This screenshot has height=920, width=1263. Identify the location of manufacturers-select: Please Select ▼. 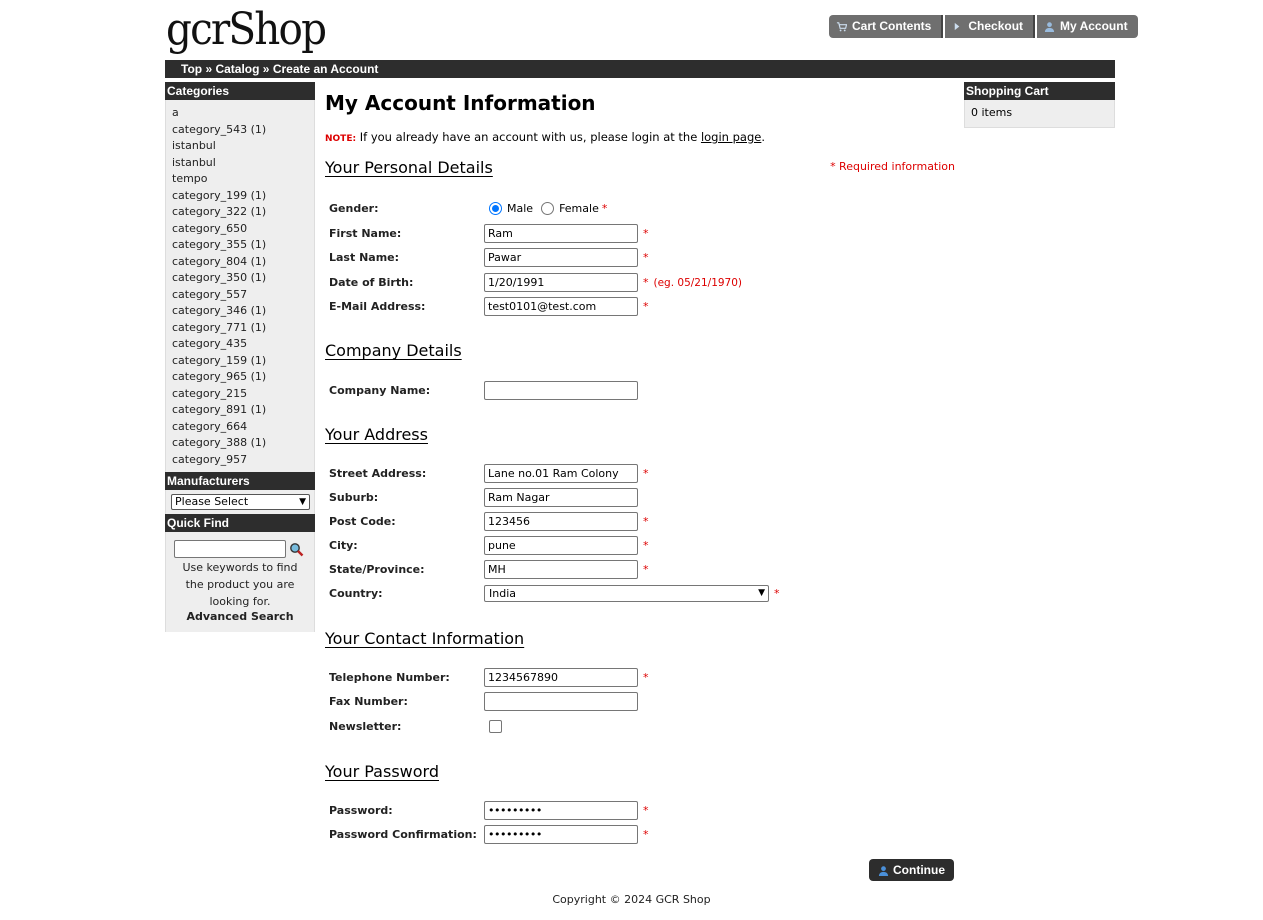
(240, 502).